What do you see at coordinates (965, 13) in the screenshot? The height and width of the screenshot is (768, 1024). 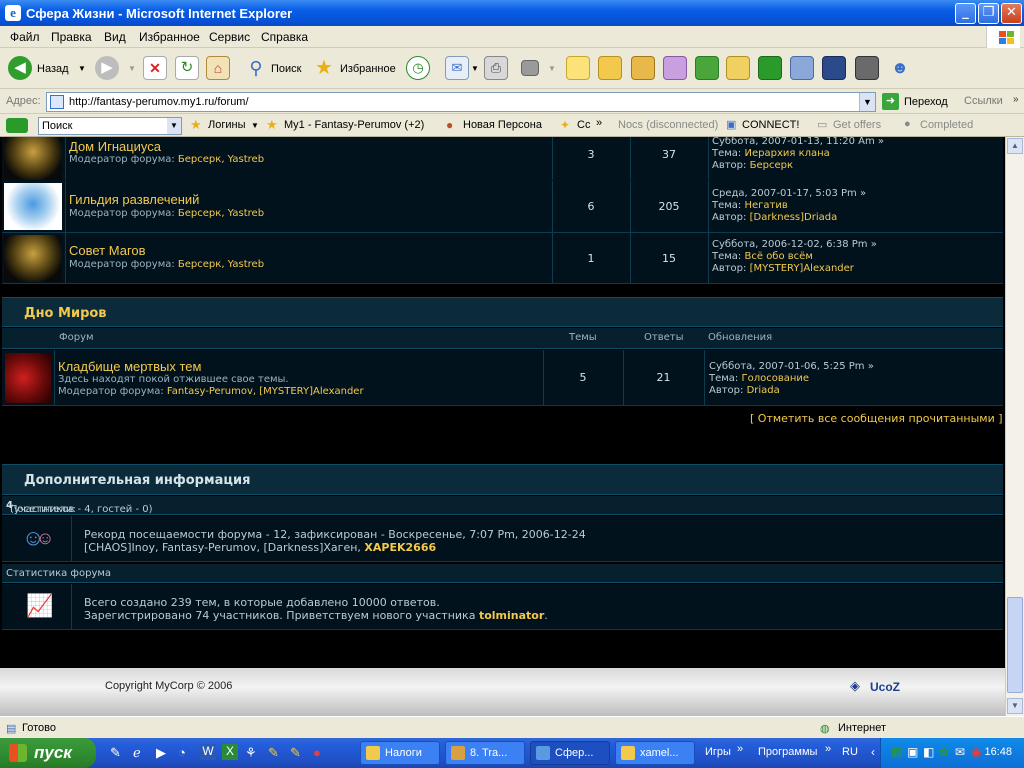 I see `minimize-button: _` at bounding box center [965, 13].